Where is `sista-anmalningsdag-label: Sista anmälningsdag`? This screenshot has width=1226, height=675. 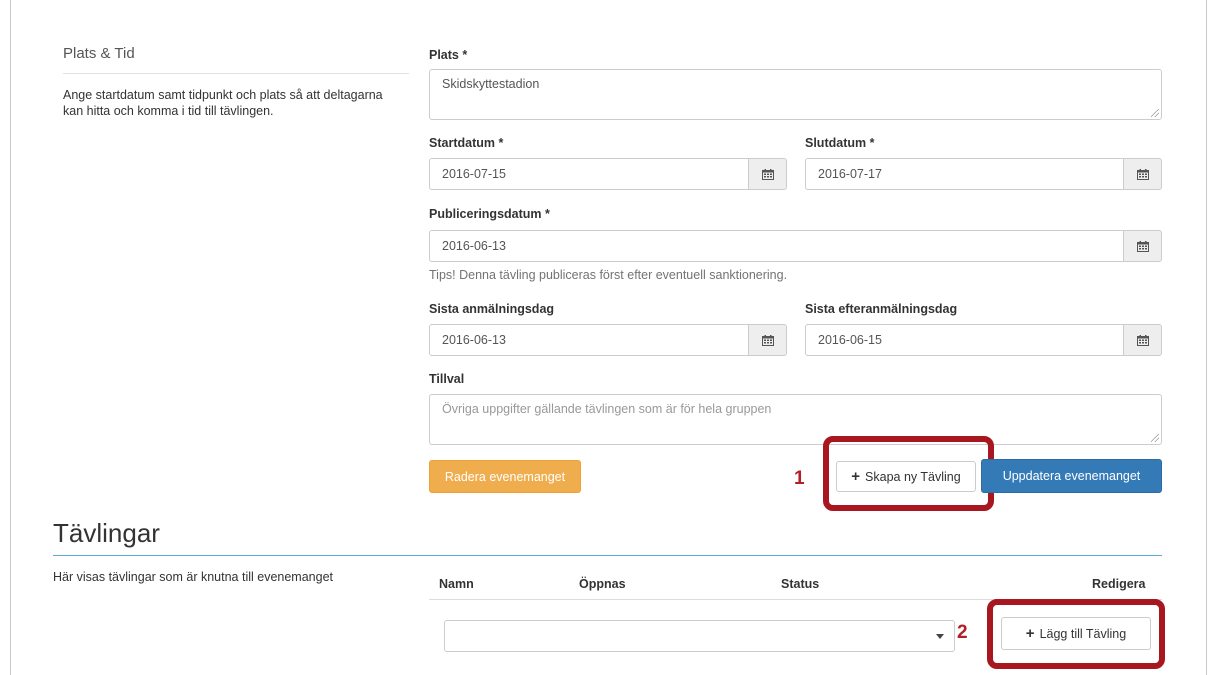 sista-anmalningsdag-label: Sista anmälningsdag is located at coordinates (492, 309).